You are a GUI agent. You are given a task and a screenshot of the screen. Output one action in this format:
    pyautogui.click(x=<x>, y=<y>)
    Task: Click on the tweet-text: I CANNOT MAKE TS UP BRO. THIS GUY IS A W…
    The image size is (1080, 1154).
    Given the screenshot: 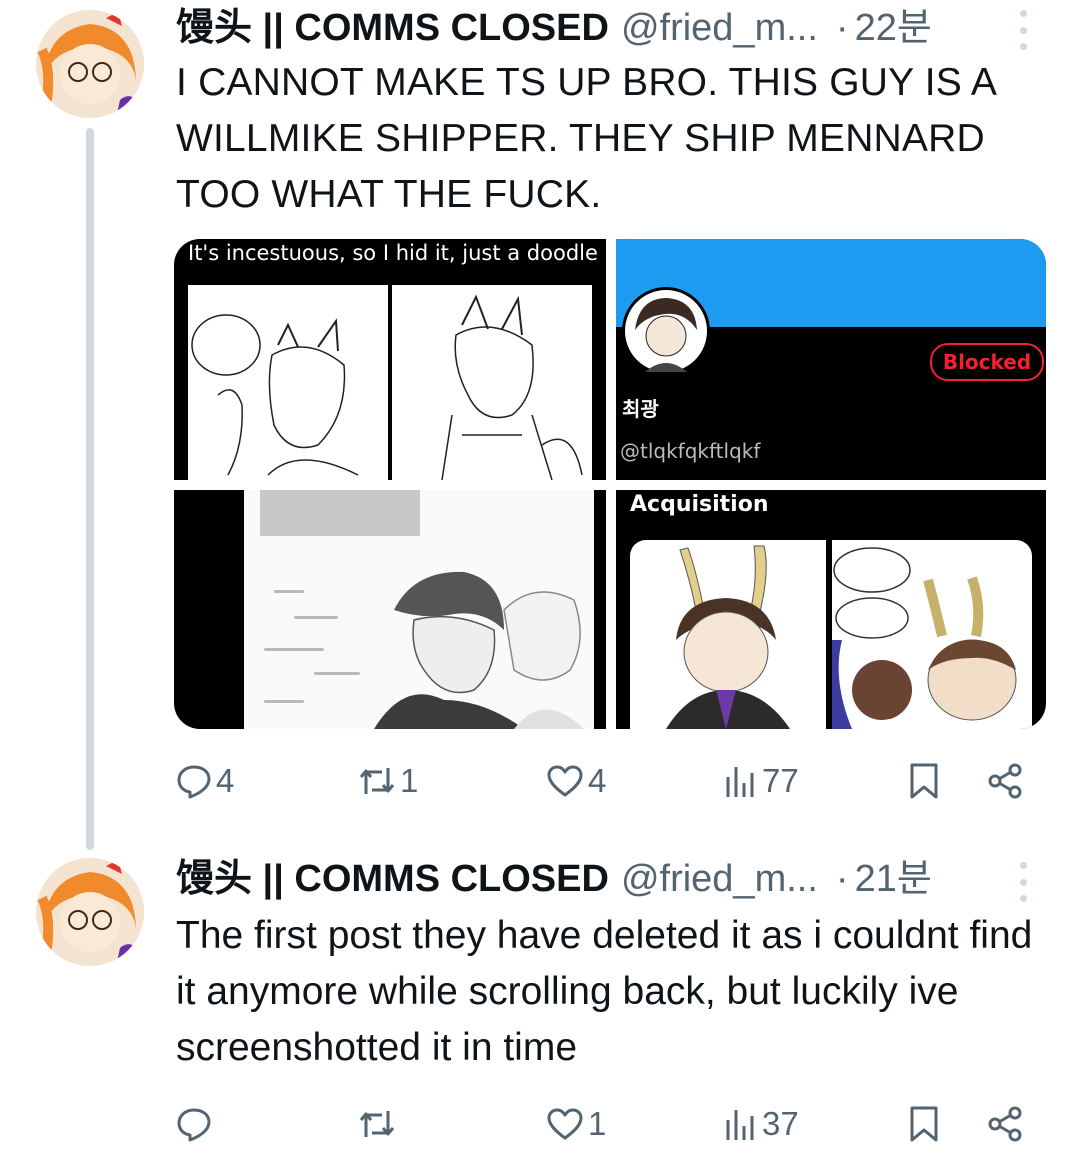 What is the action you would take?
    pyautogui.click(x=585, y=138)
    